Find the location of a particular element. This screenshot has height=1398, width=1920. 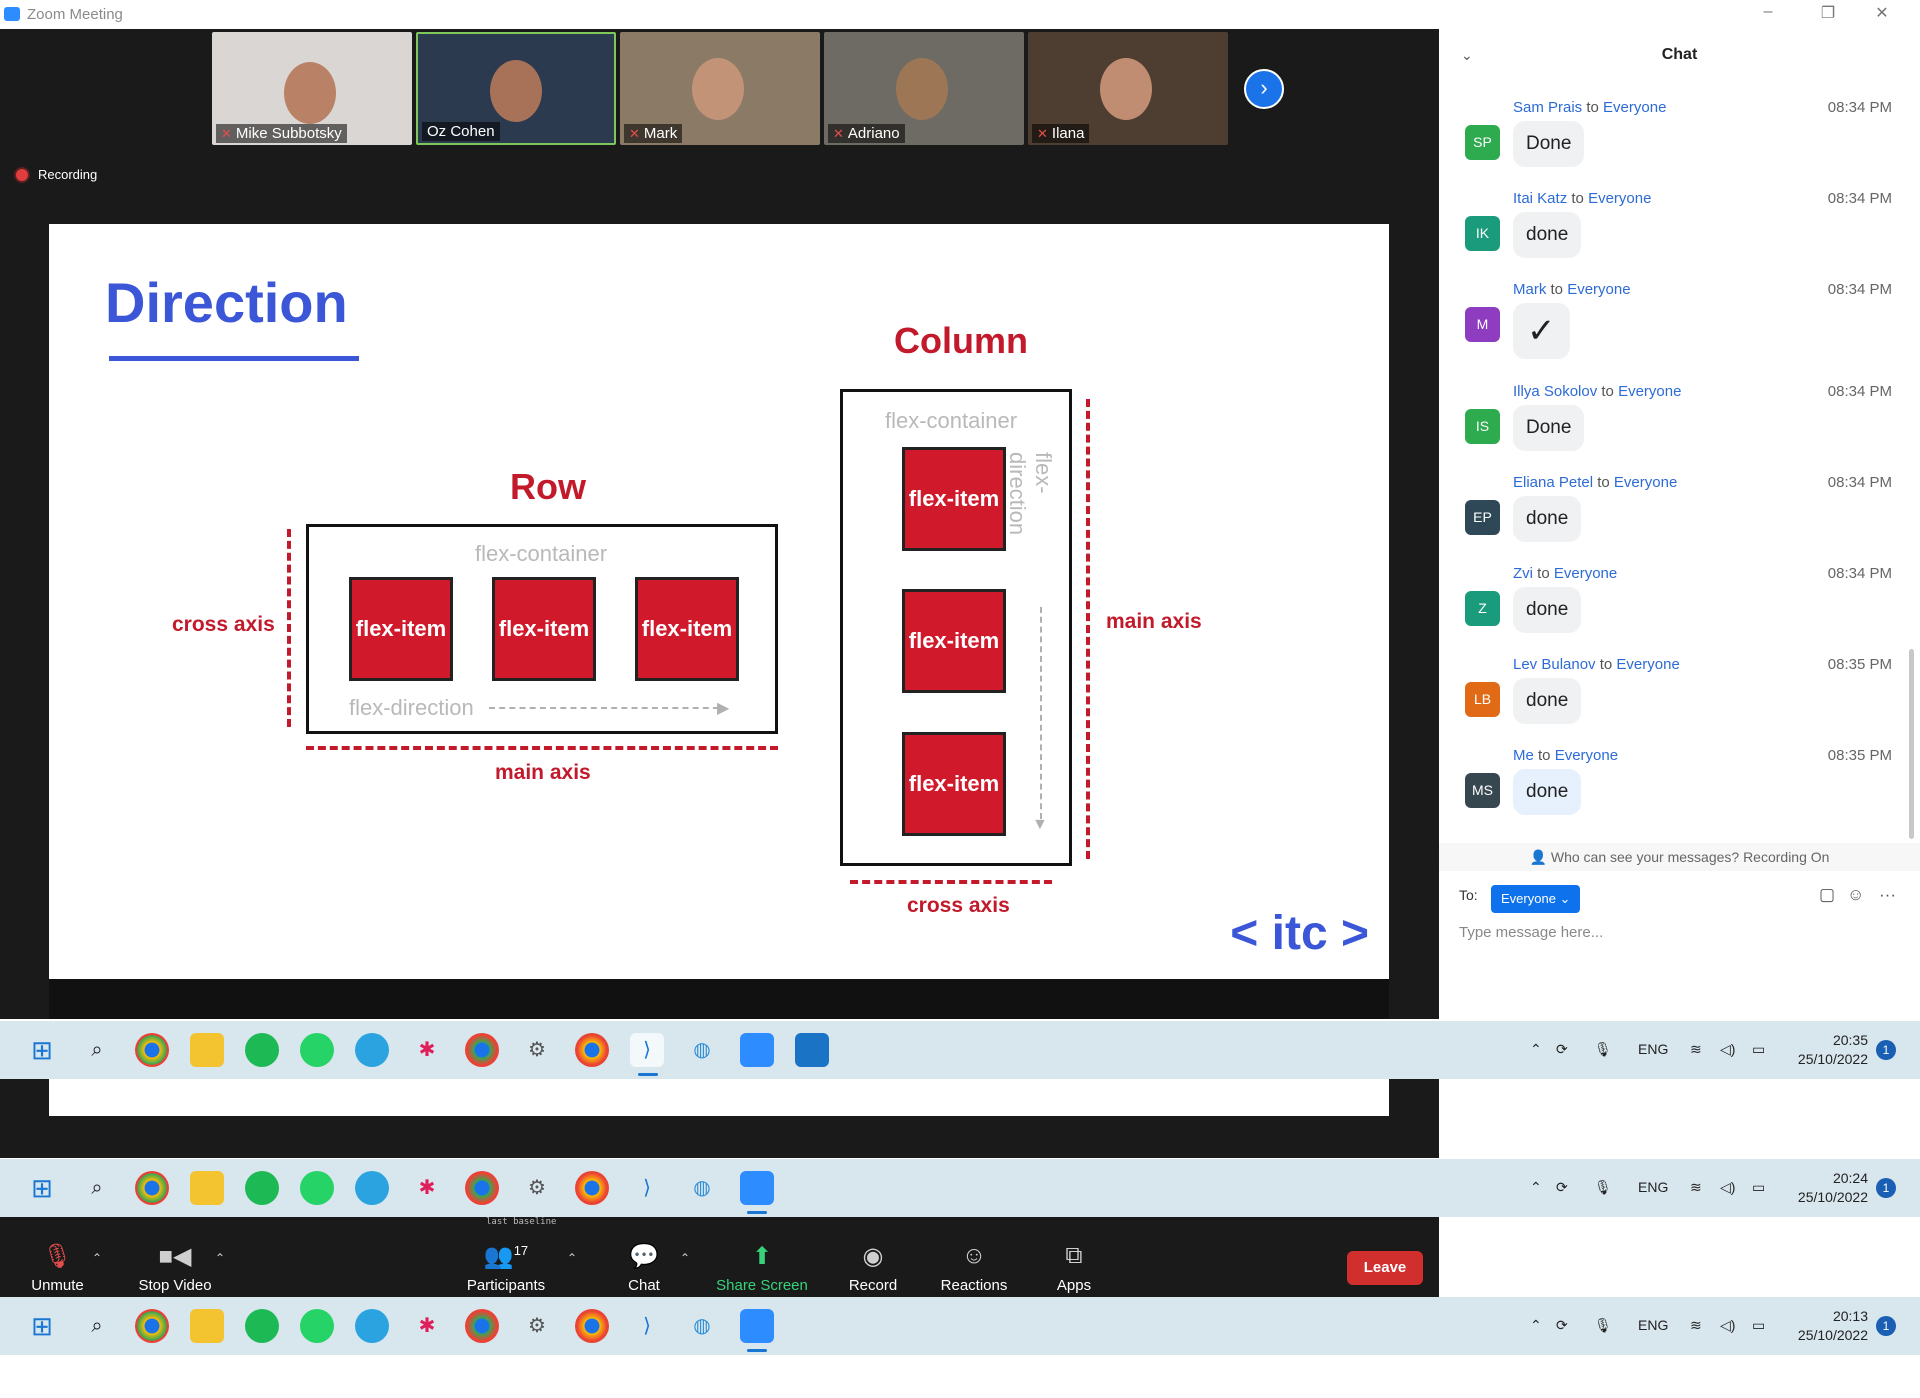

more-options-icon: ··· is located at coordinates (1887, 895).